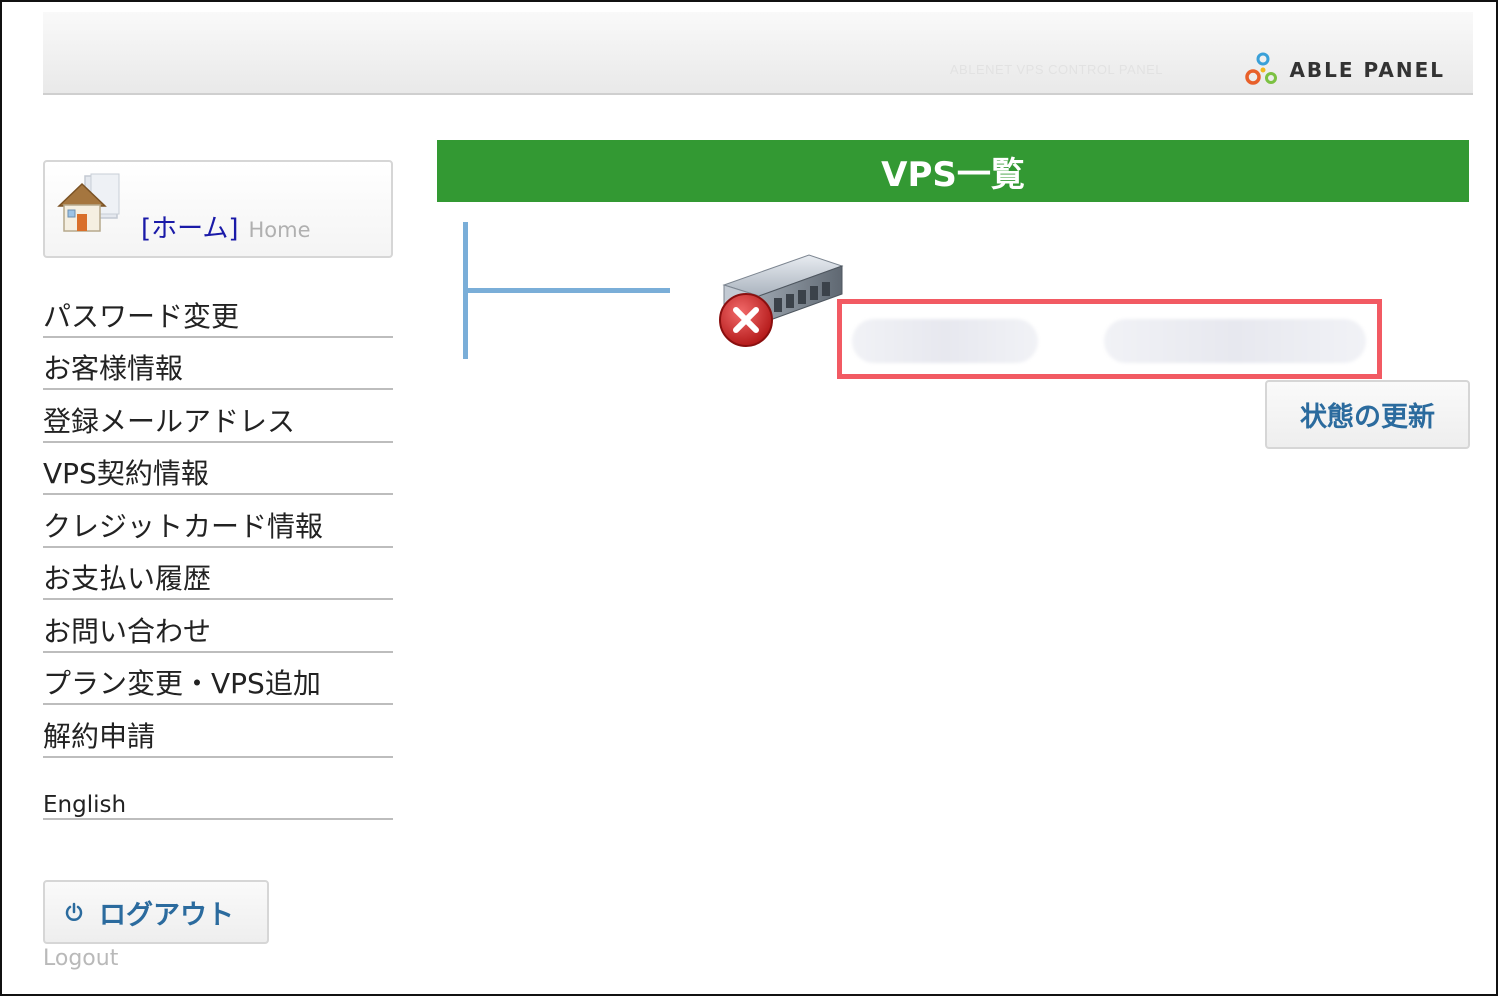 The height and width of the screenshot is (996, 1498). What do you see at coordinates (166, 915) in the screenshot?
I see `logout-label: ログアウト` at bounding box center [166, 915].